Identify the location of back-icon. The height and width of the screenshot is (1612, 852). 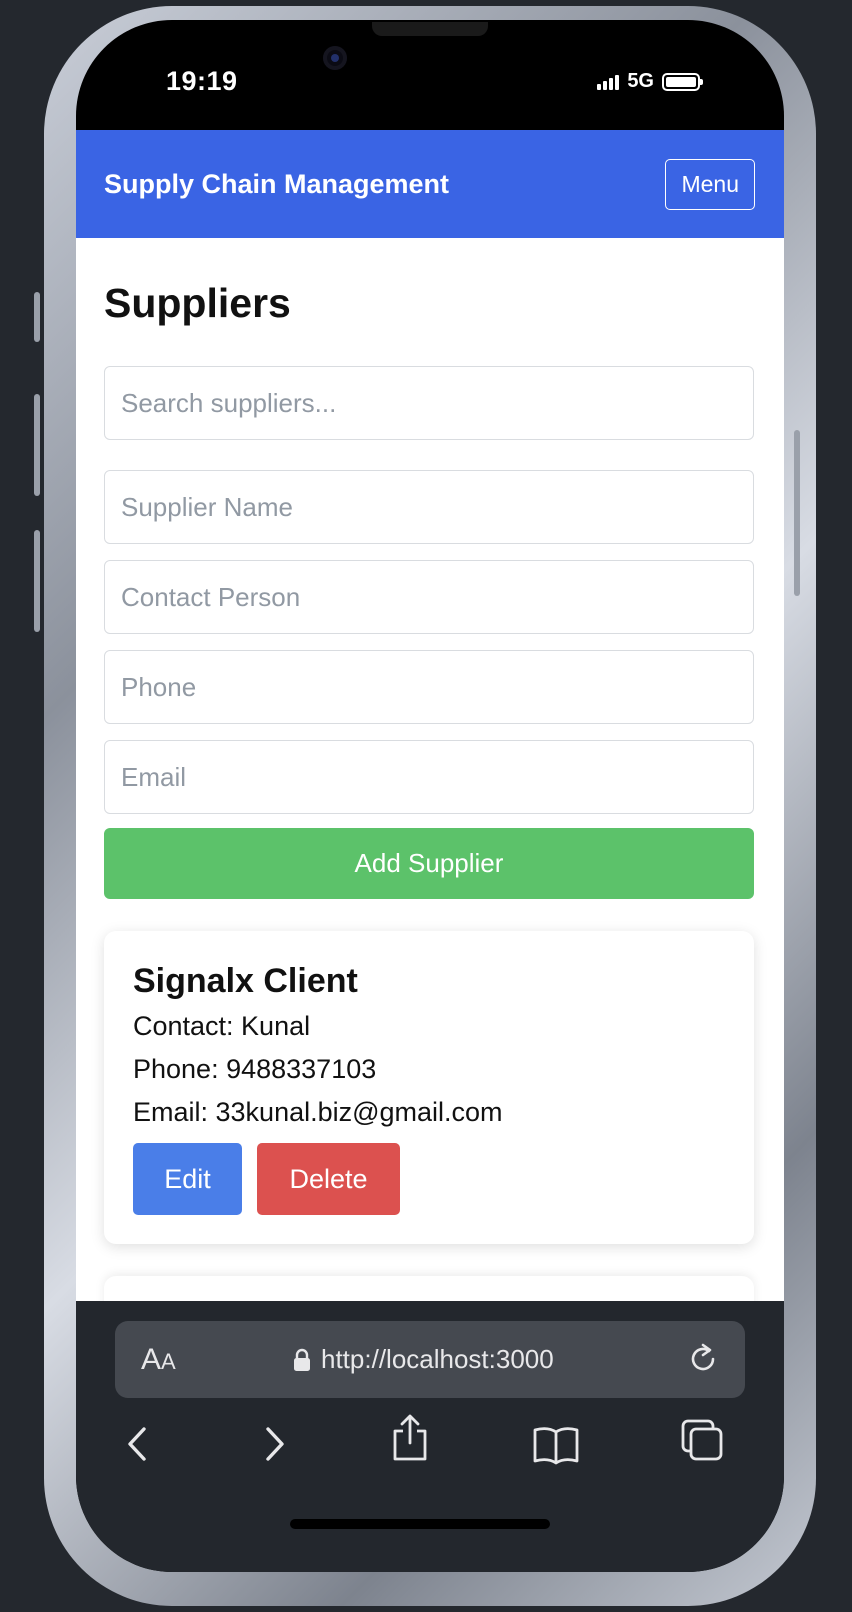
(137, 1444).